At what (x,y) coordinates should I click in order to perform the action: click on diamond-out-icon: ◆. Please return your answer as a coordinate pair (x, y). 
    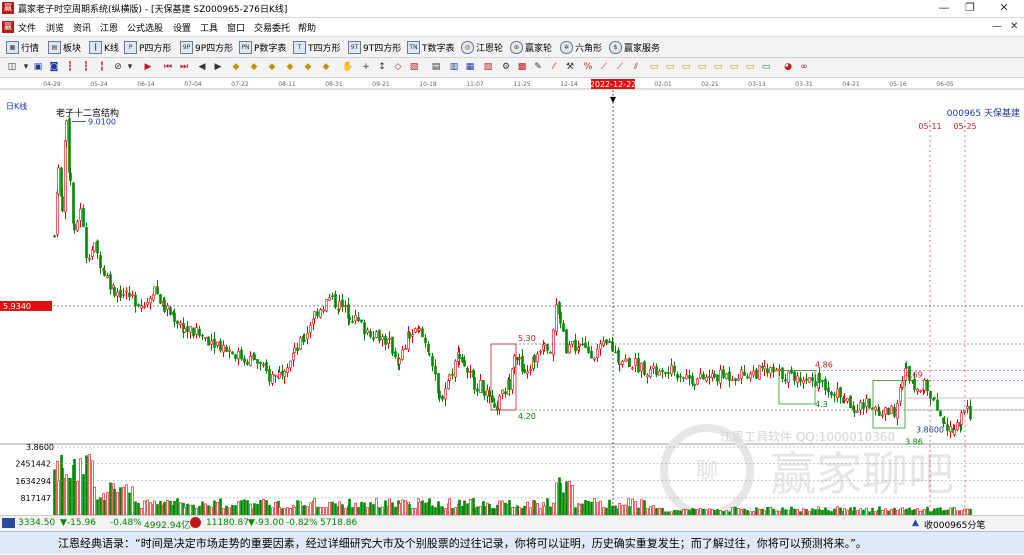
    Looking at the image, I should click on (326, 67).